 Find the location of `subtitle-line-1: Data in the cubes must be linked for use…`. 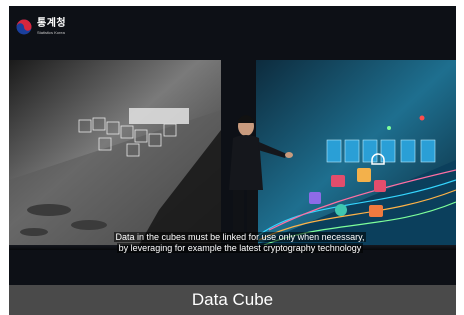

subtitle-line-1: Data in the cubes must be linked for use… is located at coordinates (240, 237).